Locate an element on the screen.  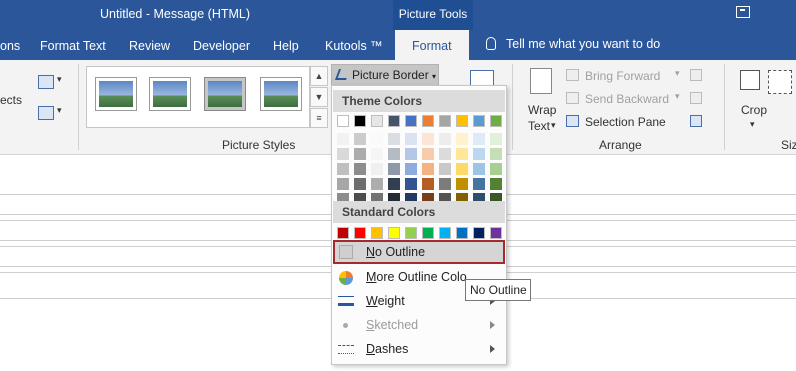
bring-forward-dropdown-icon: ▾ is located at coordinates (677, 73).